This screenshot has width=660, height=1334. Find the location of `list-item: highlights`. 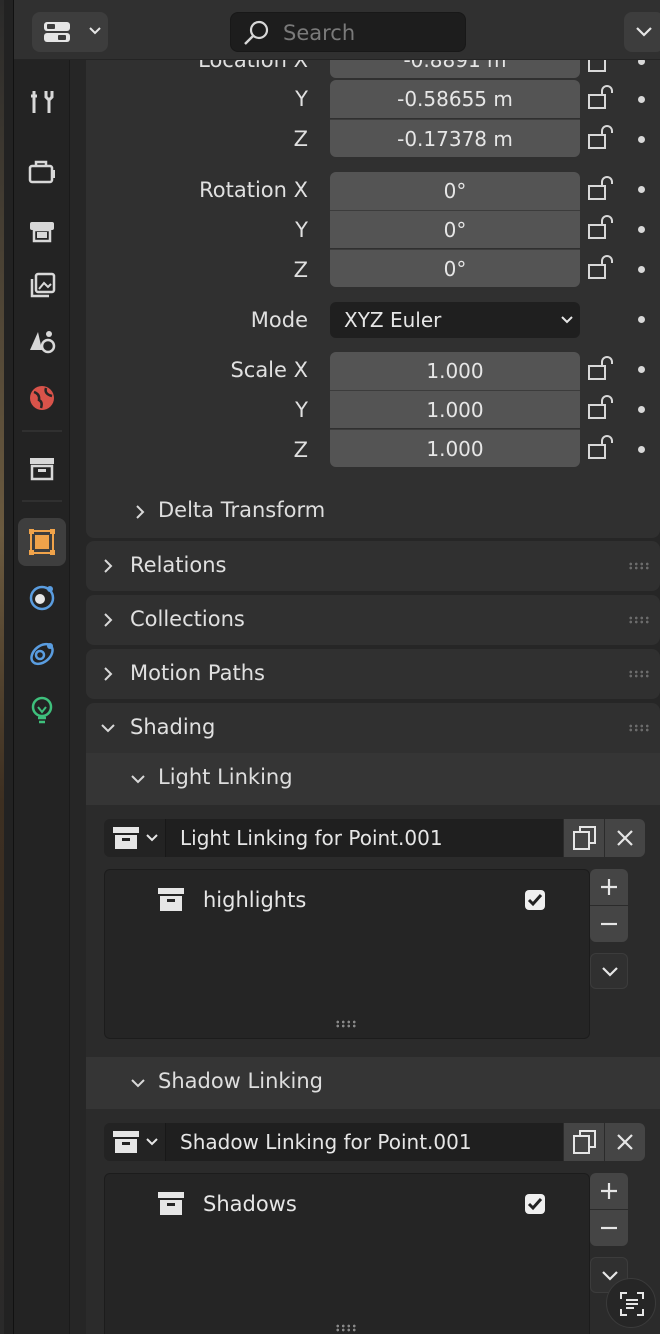

list-item: highlights is located at coordinates (347, 900).